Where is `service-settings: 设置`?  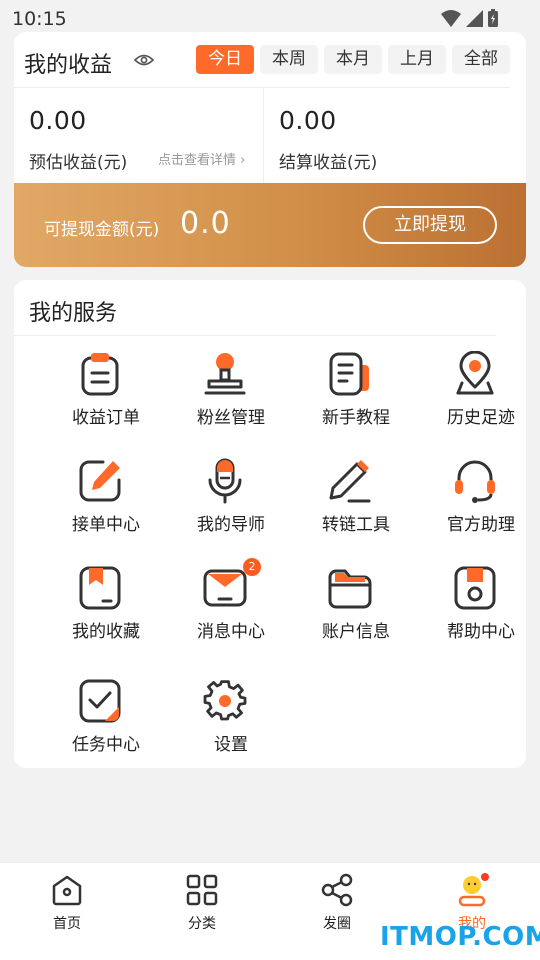
service-settings: 设置 is located at coordinates (223, 728).